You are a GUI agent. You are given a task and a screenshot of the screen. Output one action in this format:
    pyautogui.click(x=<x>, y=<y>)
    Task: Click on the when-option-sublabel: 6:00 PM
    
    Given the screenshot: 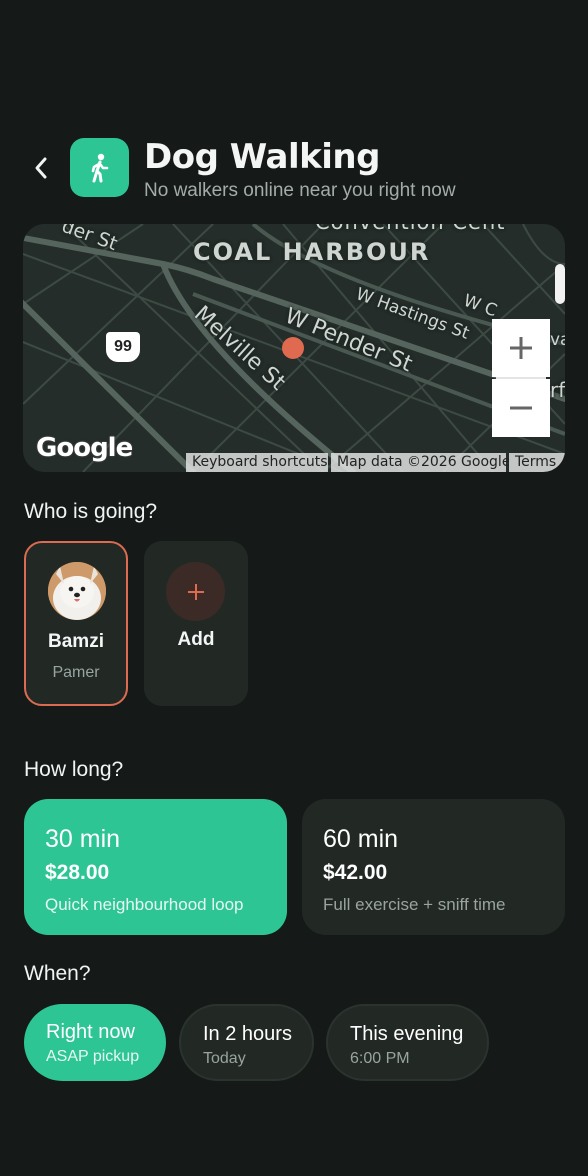 What is the action you would take?
    pyautogui.click(x=380, y=1058)
    